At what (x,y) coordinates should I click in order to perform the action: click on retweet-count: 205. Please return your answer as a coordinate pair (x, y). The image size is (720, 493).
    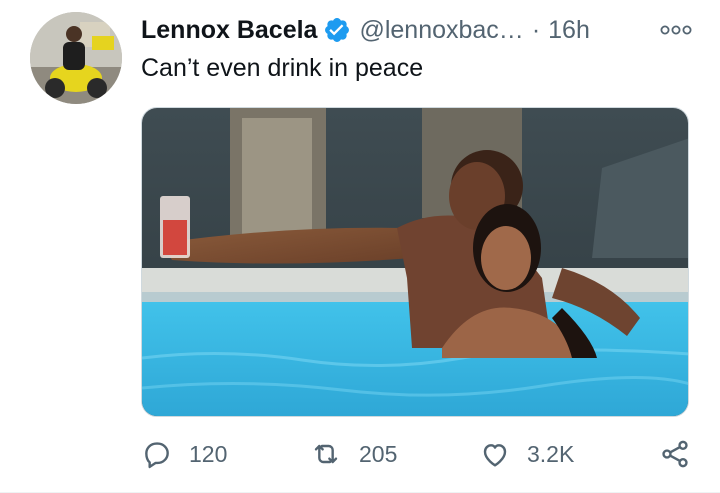
    Looking at the image, I should click on (378, 453).